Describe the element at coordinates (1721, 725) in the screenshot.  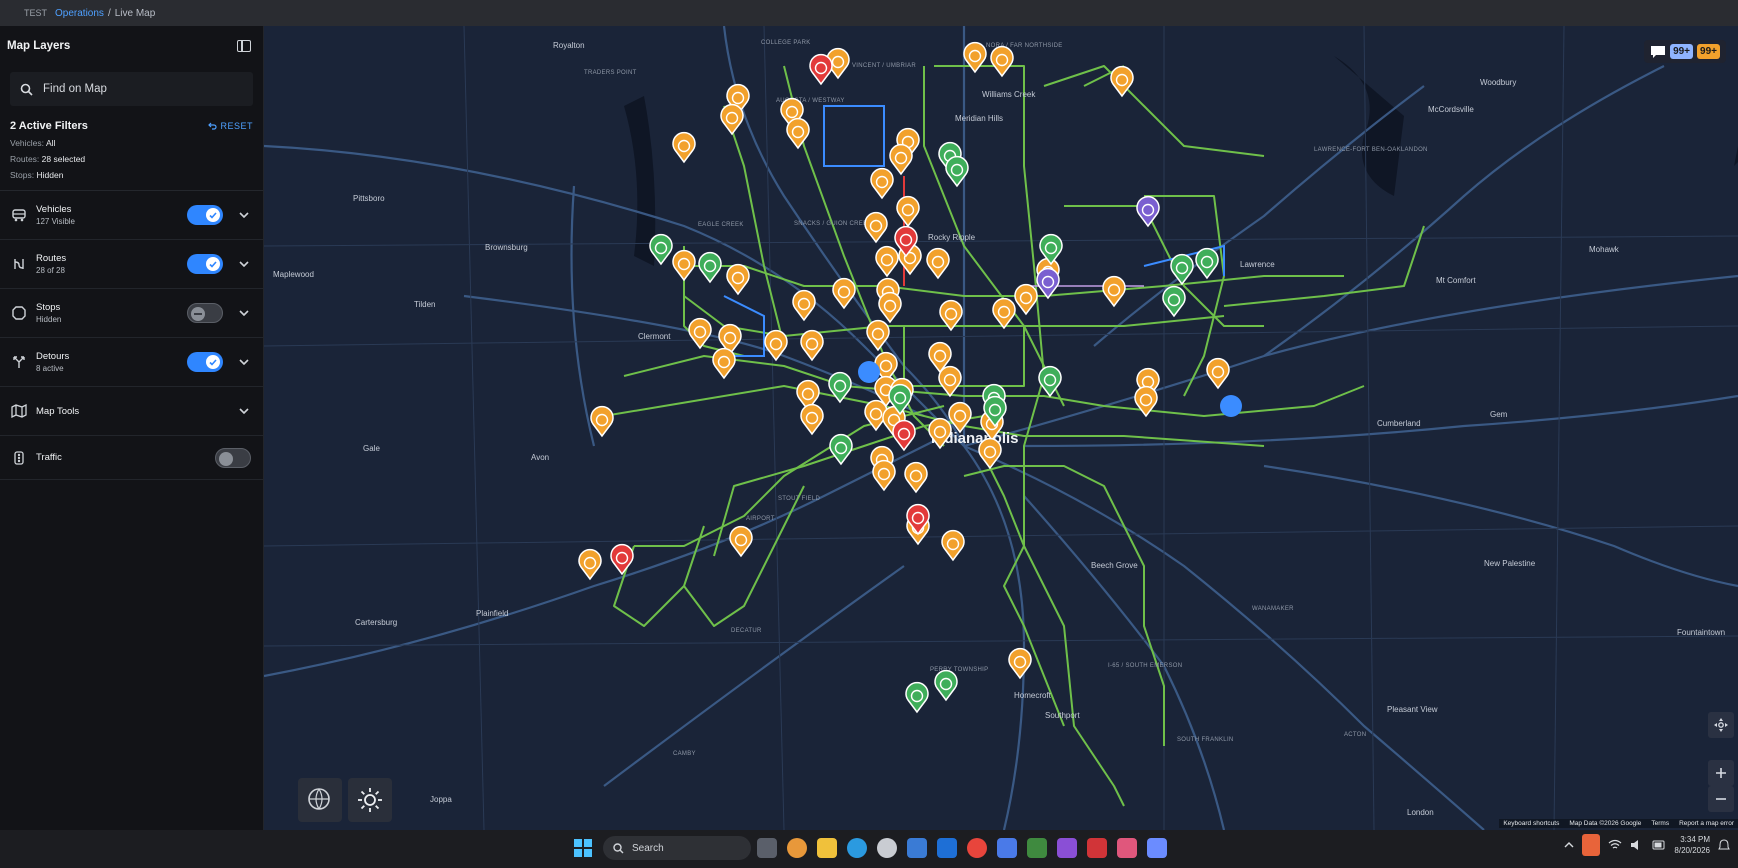
I see `recenter-button` at that location.